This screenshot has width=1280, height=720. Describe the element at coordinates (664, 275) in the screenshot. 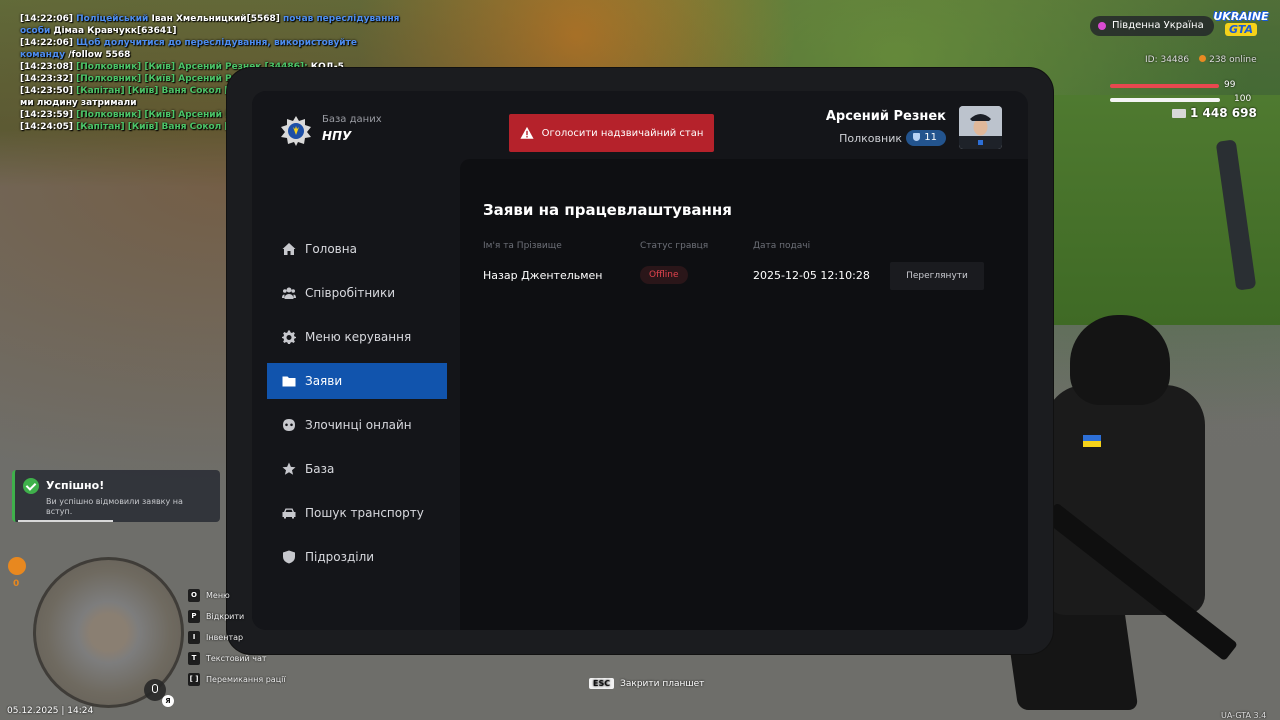

I see `status-badge: Offline` at that location.